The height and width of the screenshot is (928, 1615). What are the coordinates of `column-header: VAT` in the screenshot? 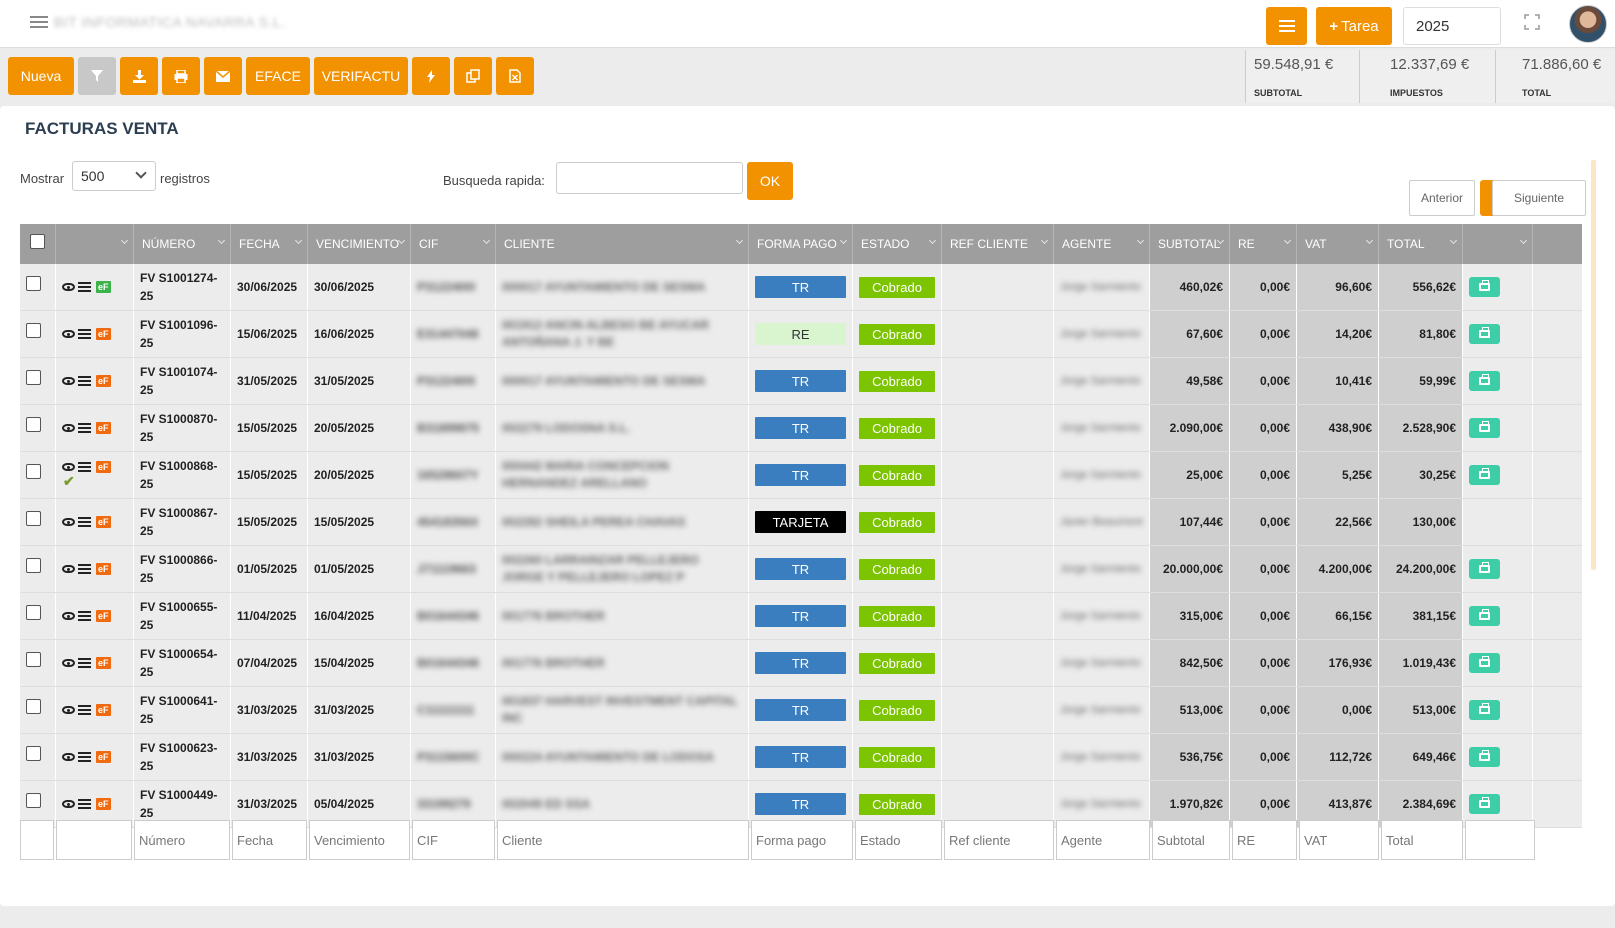 It's located at (1338, 244).